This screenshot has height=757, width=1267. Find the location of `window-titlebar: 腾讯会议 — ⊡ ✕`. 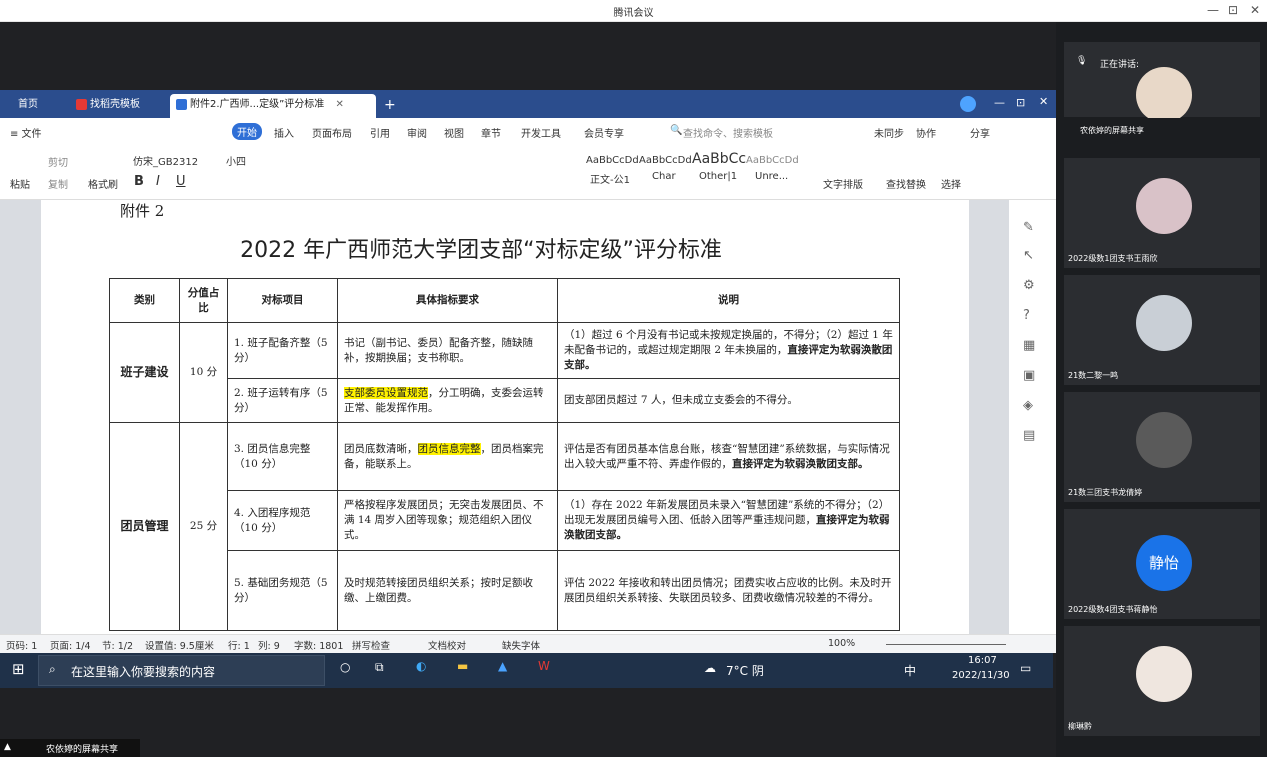

window-titlebar: 腾讯会议 — ⊡ ✕ is located at coordinates (633, 11).